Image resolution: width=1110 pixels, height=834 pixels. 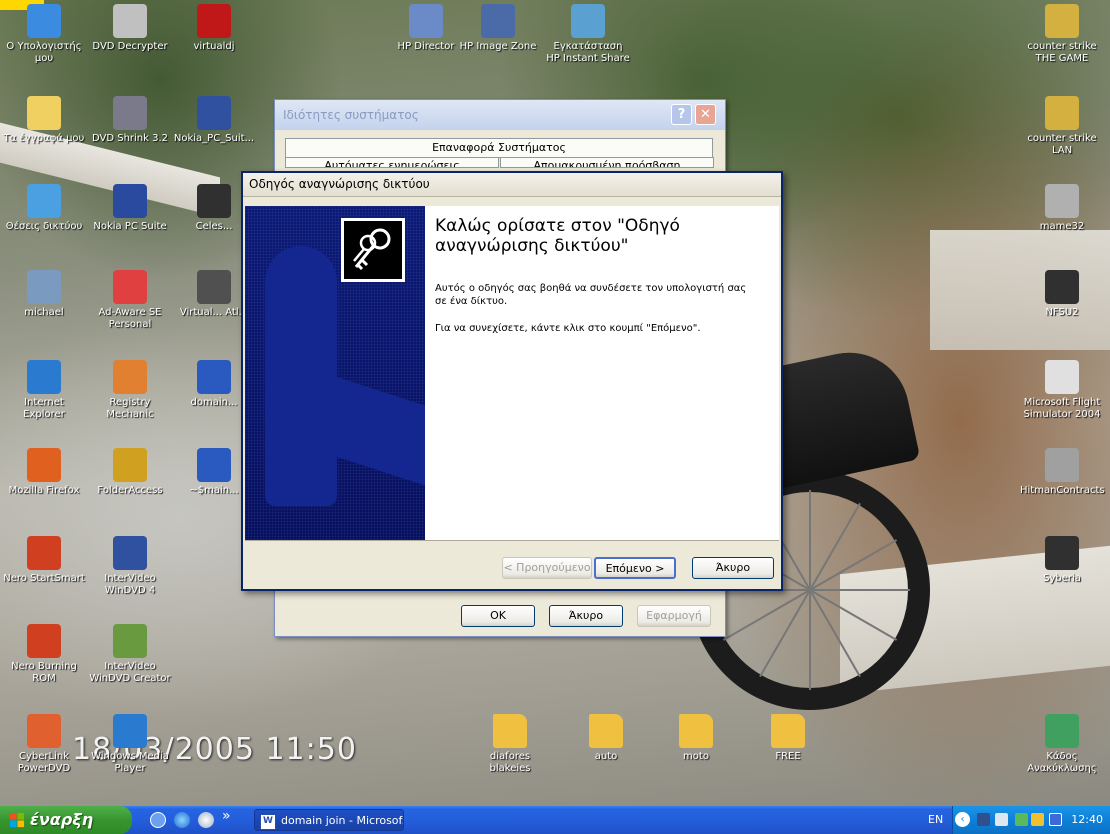 What do you see at coordinates (1062, 560) in the screenshot?
I see `desktop-icon: Syberia` at bounding box center [1062, 560].